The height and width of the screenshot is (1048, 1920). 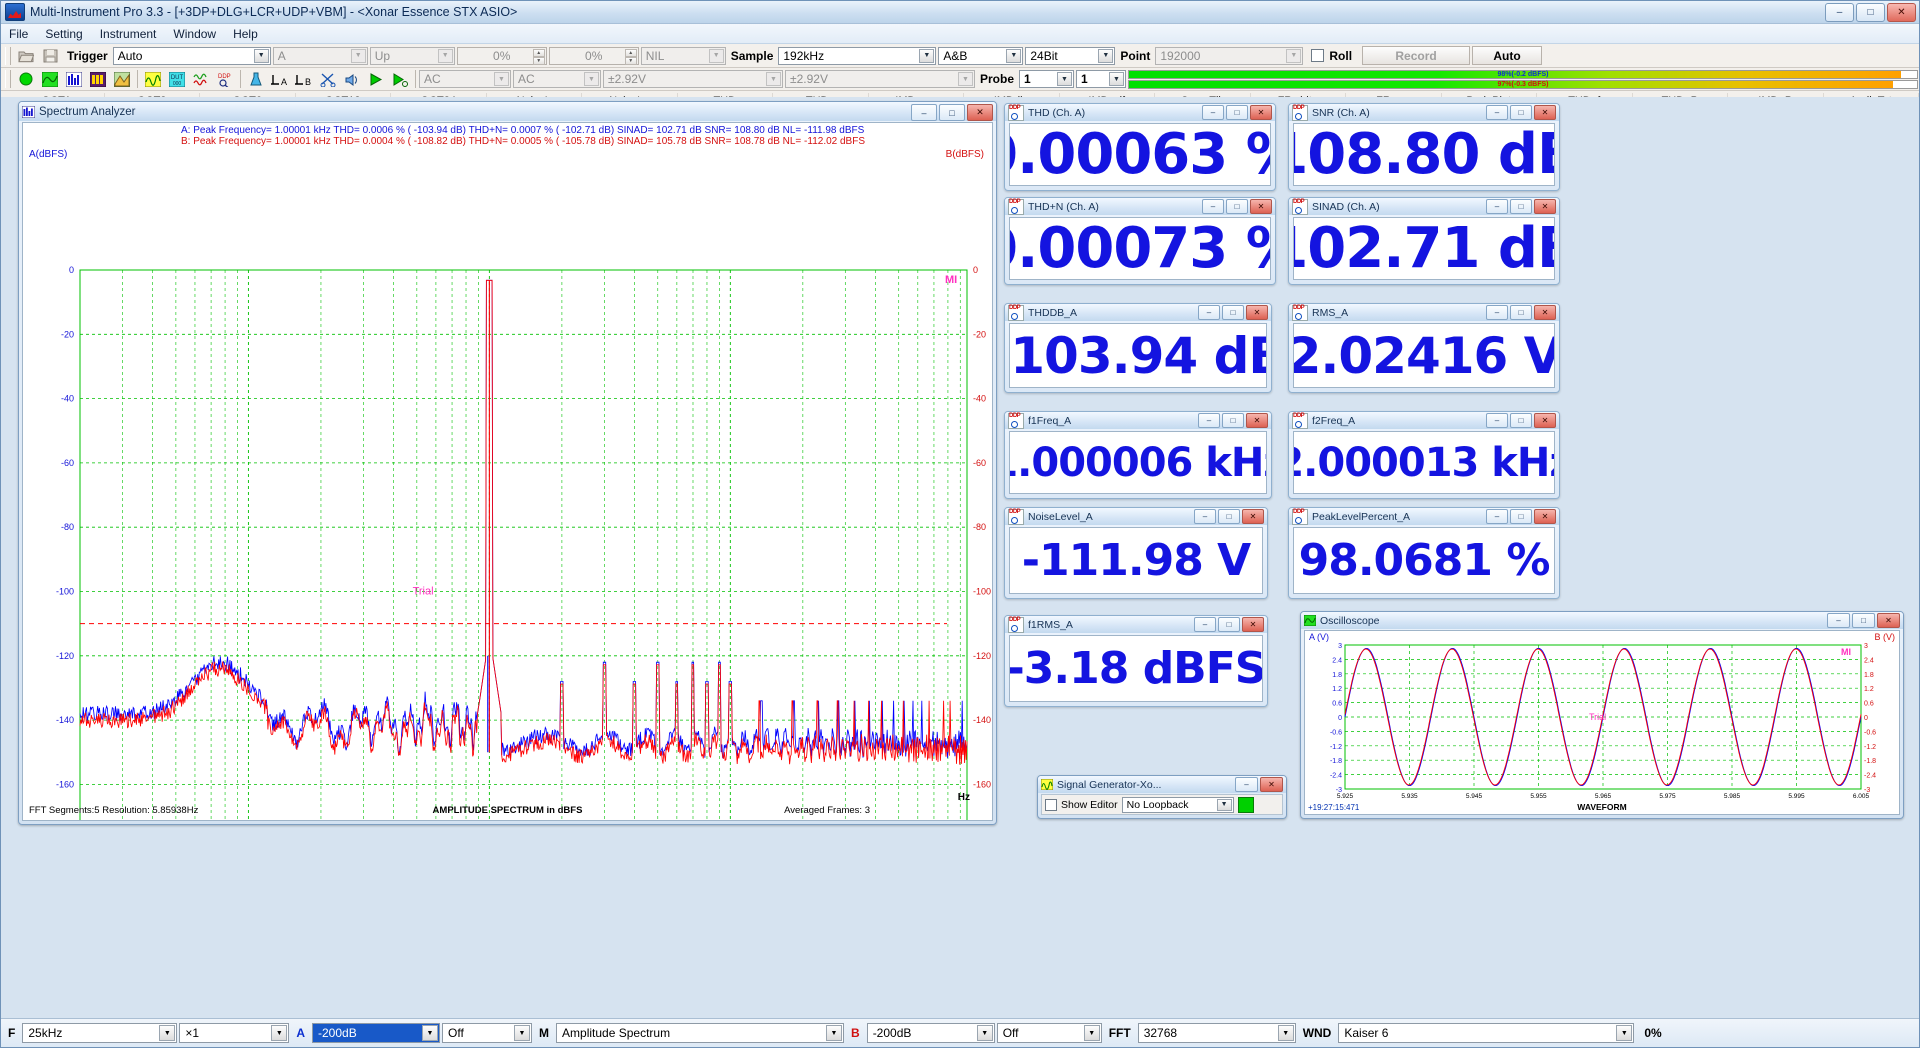 What do you see at coordinates (100, 1033) in the screenshot?
I see `frequency-span-select: 25kHz ▼` at bounding box center [100, 1033].